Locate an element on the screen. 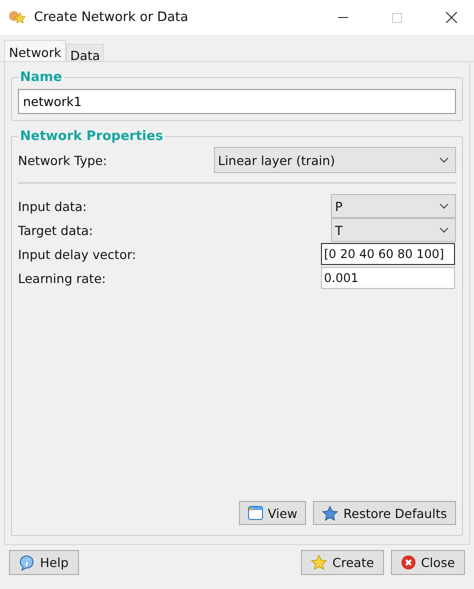  group-title: Network Properties is located at coordinates (91, 136).